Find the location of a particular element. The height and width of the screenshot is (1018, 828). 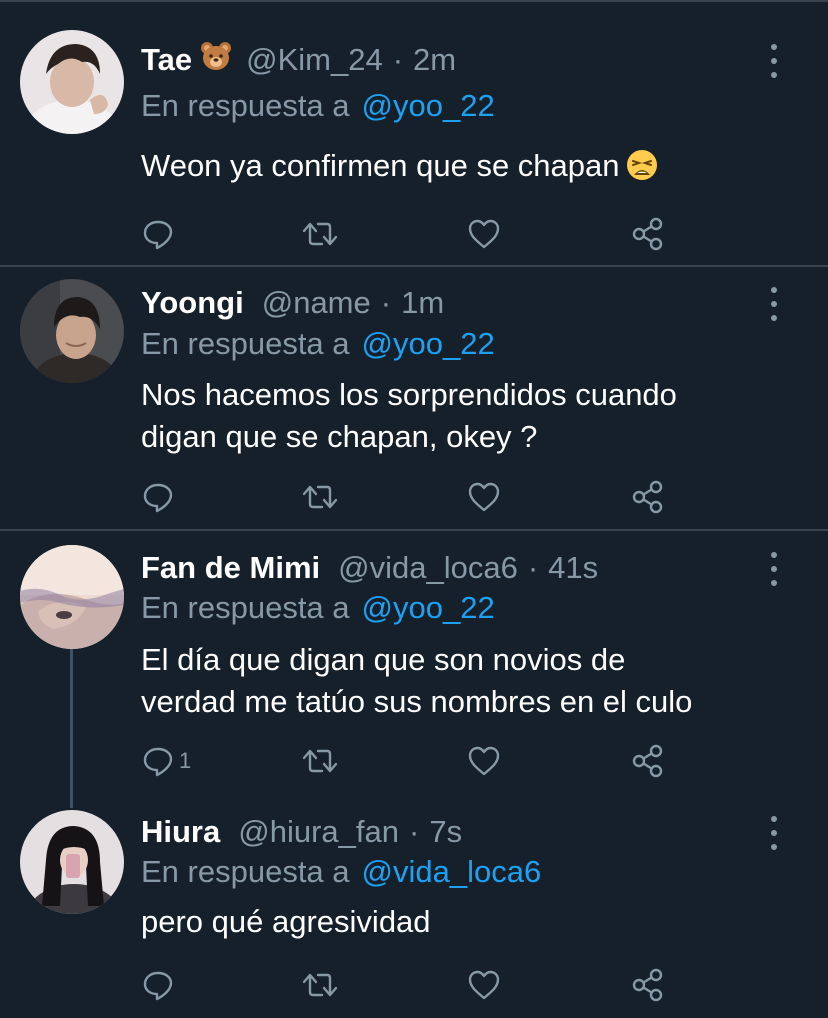

tweet-header: Yoongi @name · 1m is located at coordinates (292, 303).